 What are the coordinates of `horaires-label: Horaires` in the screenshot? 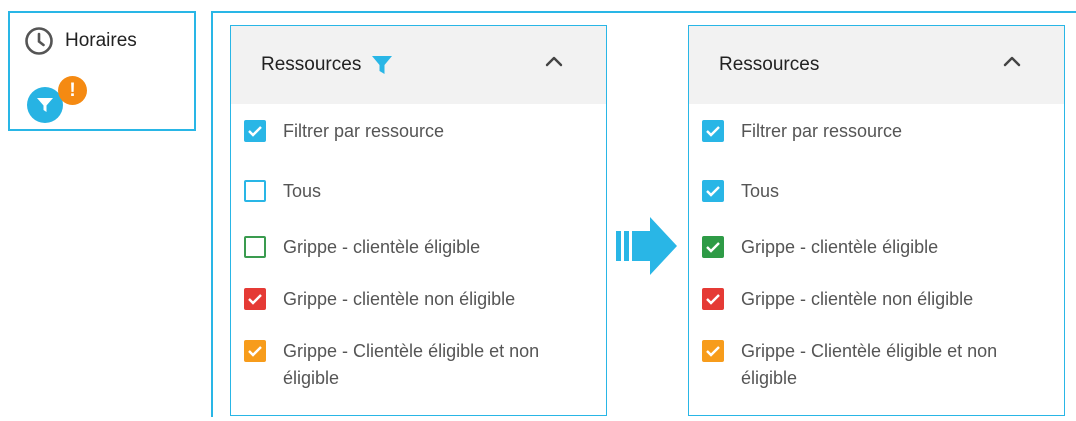 It's located at (101, 40).